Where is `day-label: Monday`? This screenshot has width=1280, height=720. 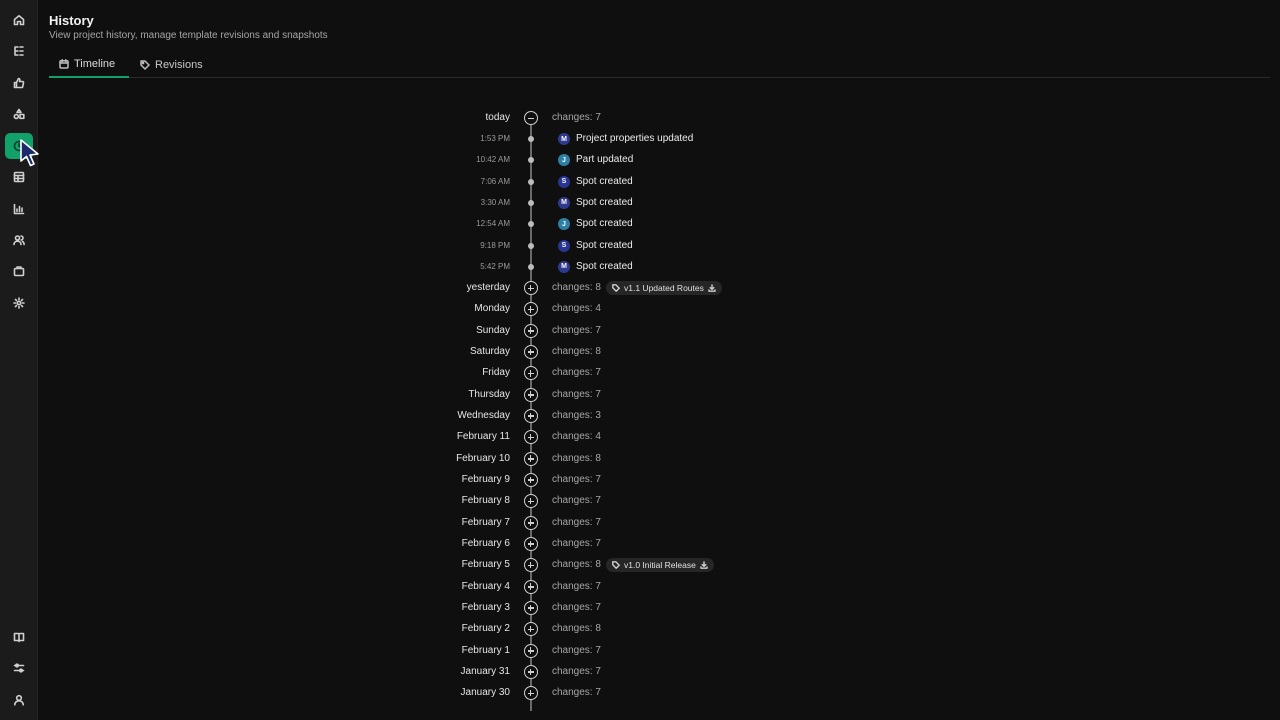 day-label: Monday is located at coordinates (492, 309).